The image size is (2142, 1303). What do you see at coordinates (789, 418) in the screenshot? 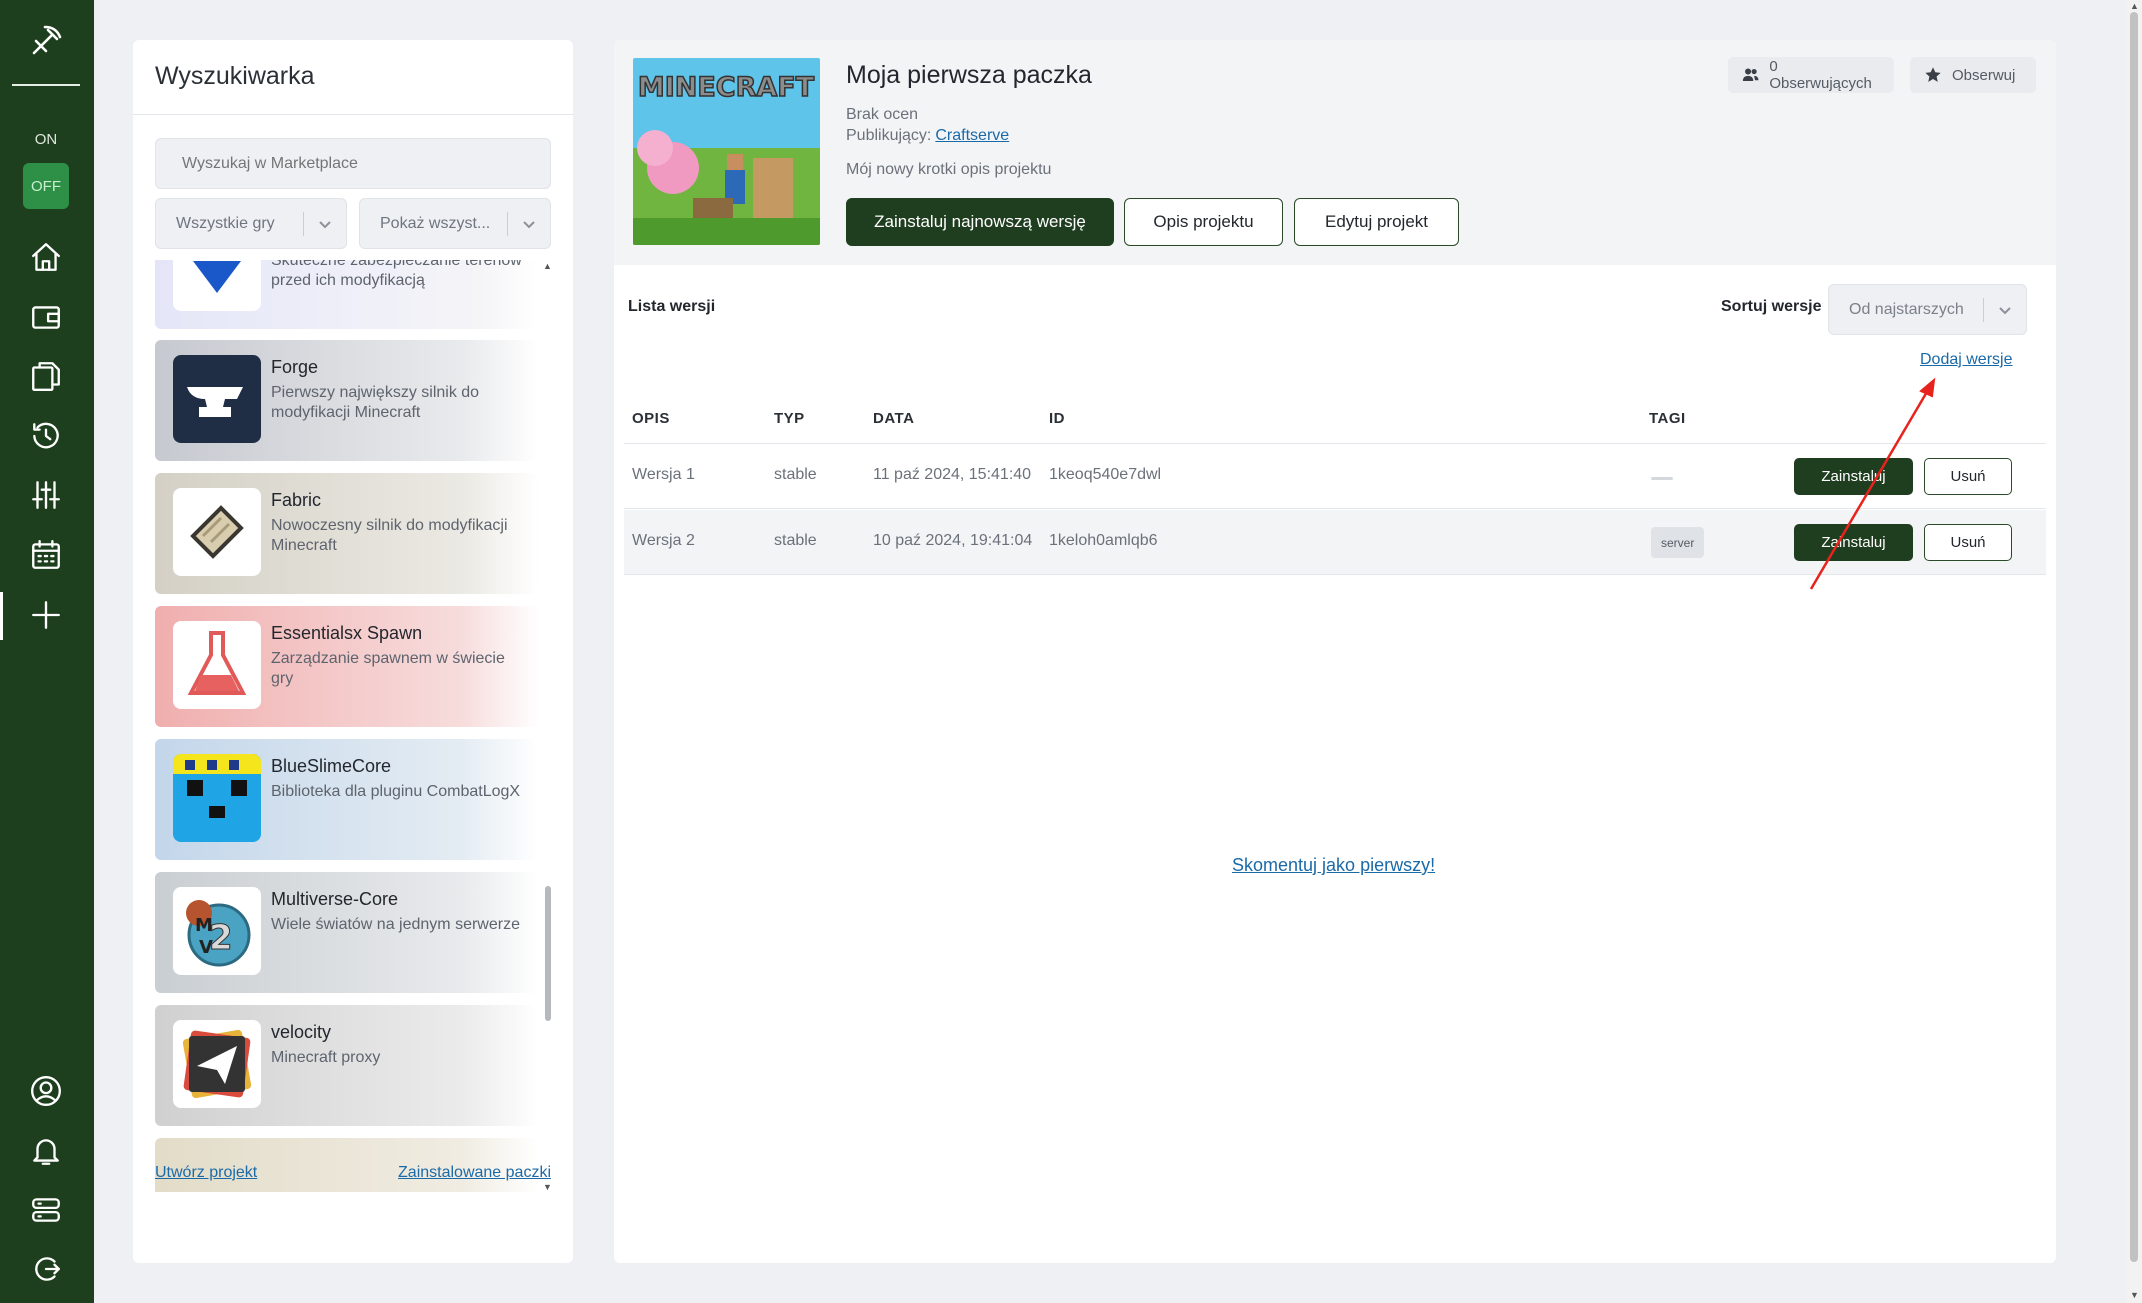
I see `column-header-typ: TYP` at bounding box center [789, 418].